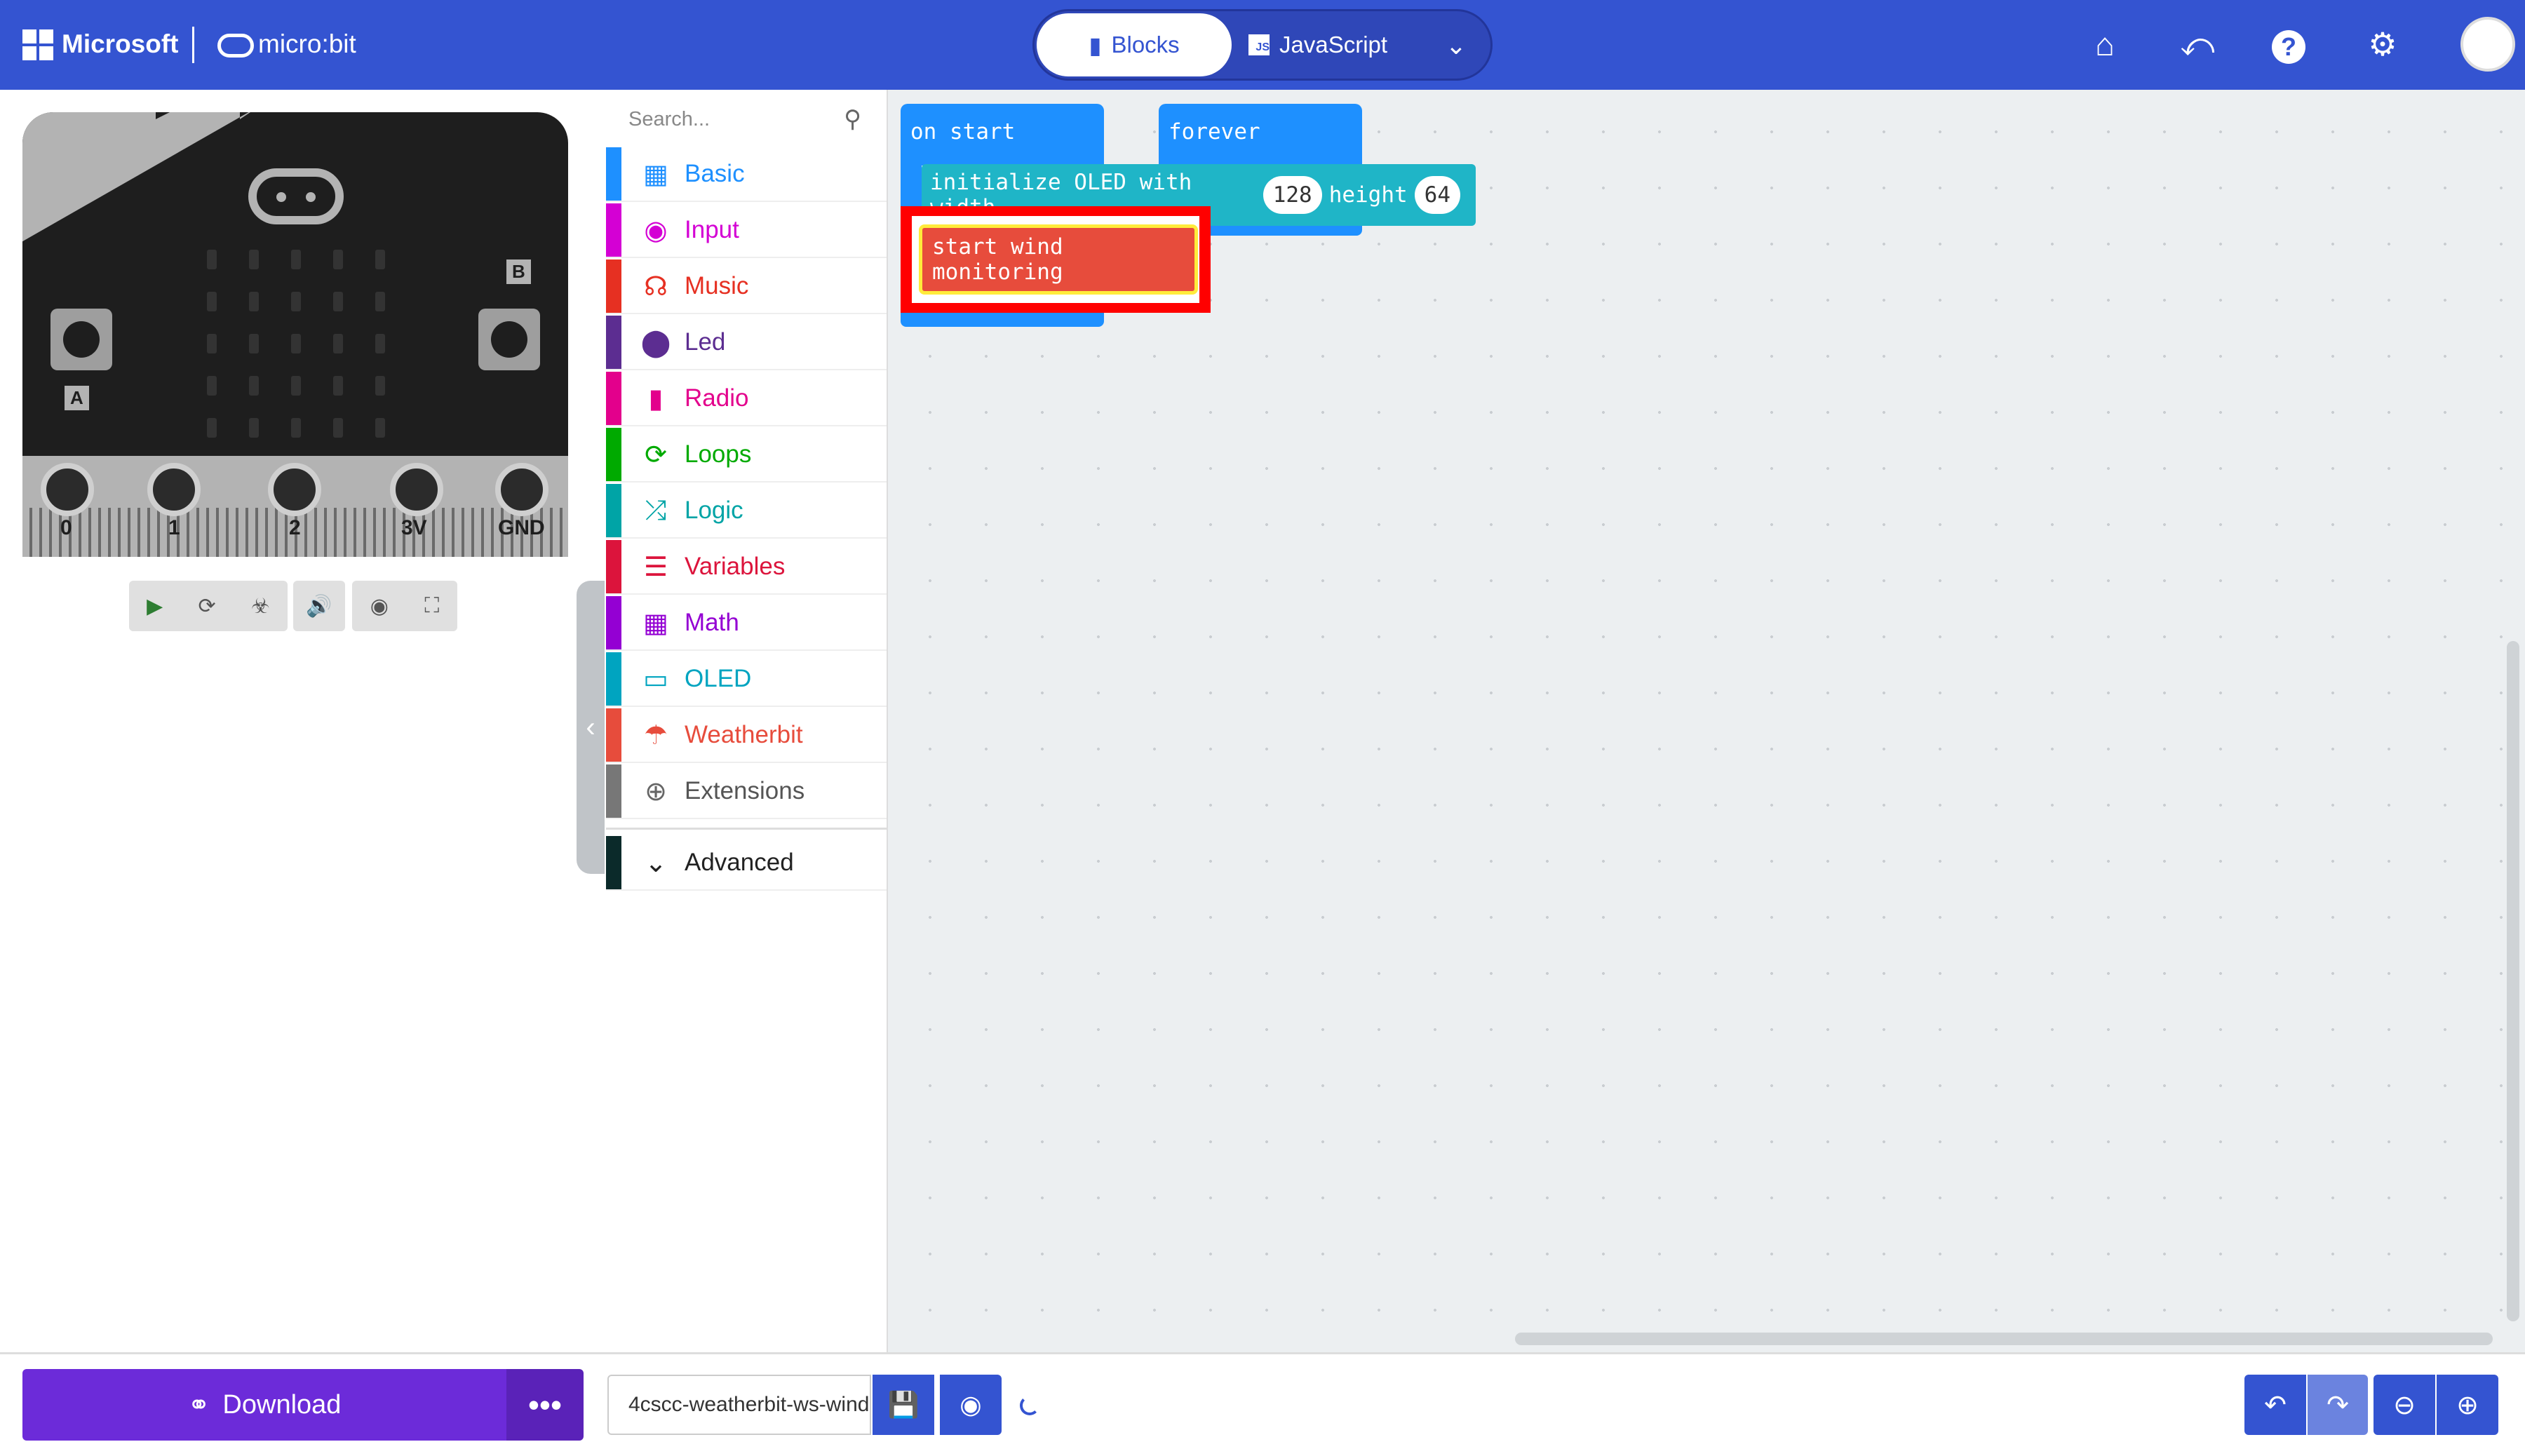 This screenshot has height=1456, width=2525. What do you see at coordinates (735, 566) in the screenshot?
I see `category-label: Variables` at bounding box center [735, 566].